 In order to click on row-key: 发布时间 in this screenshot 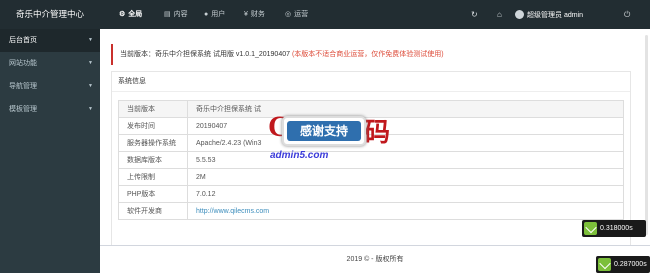, I will do `click(153, 126)`.